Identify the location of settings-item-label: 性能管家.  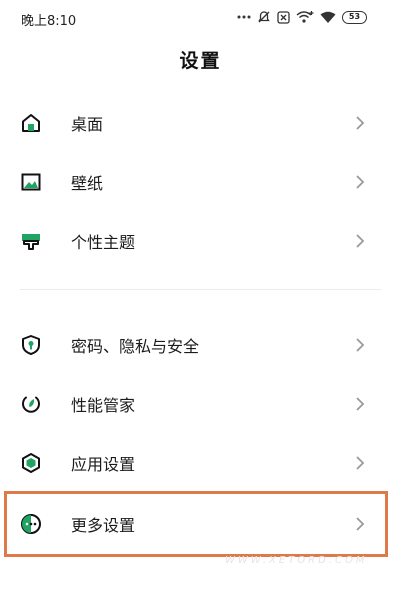
(103, 405).